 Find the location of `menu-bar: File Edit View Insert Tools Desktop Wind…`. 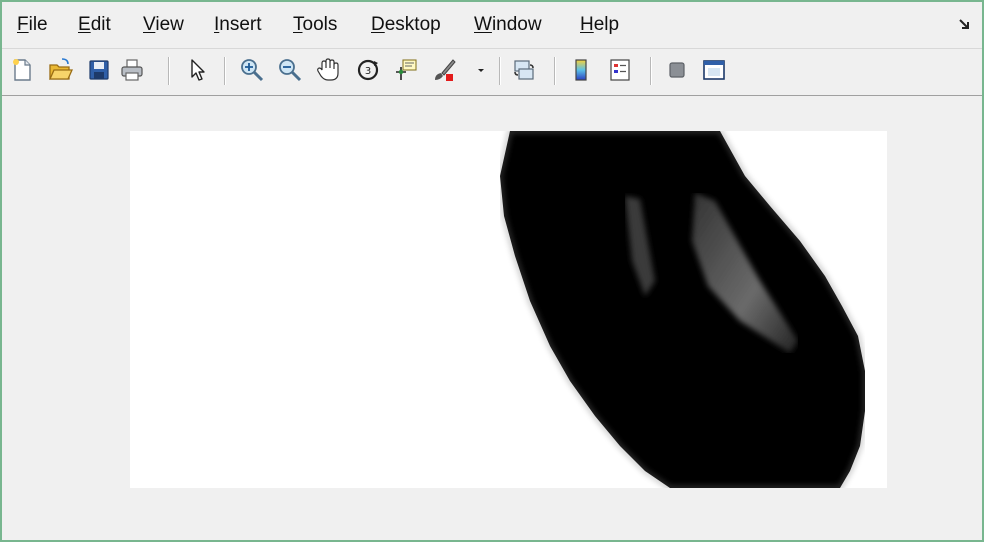

menu-bar: File Edit View Insert Tools Desktop Wind… is located at coordinates (492, 25).